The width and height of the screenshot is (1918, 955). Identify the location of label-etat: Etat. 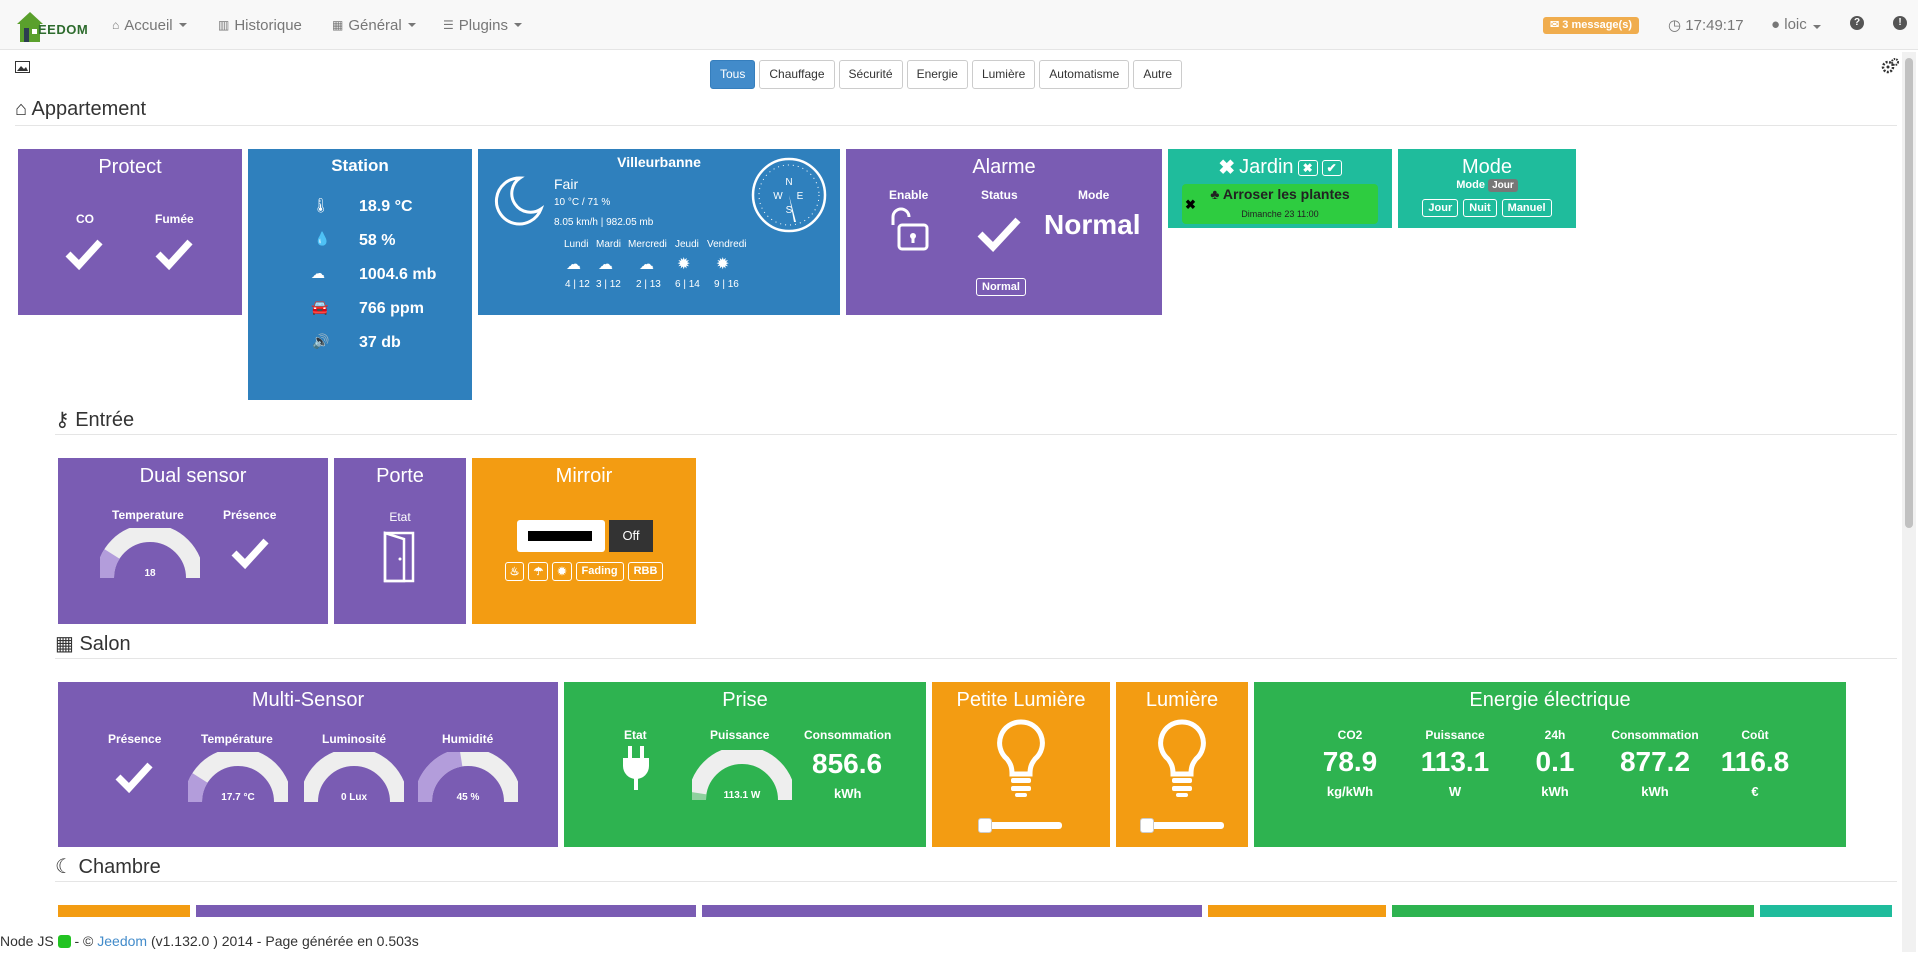
(635, 735).